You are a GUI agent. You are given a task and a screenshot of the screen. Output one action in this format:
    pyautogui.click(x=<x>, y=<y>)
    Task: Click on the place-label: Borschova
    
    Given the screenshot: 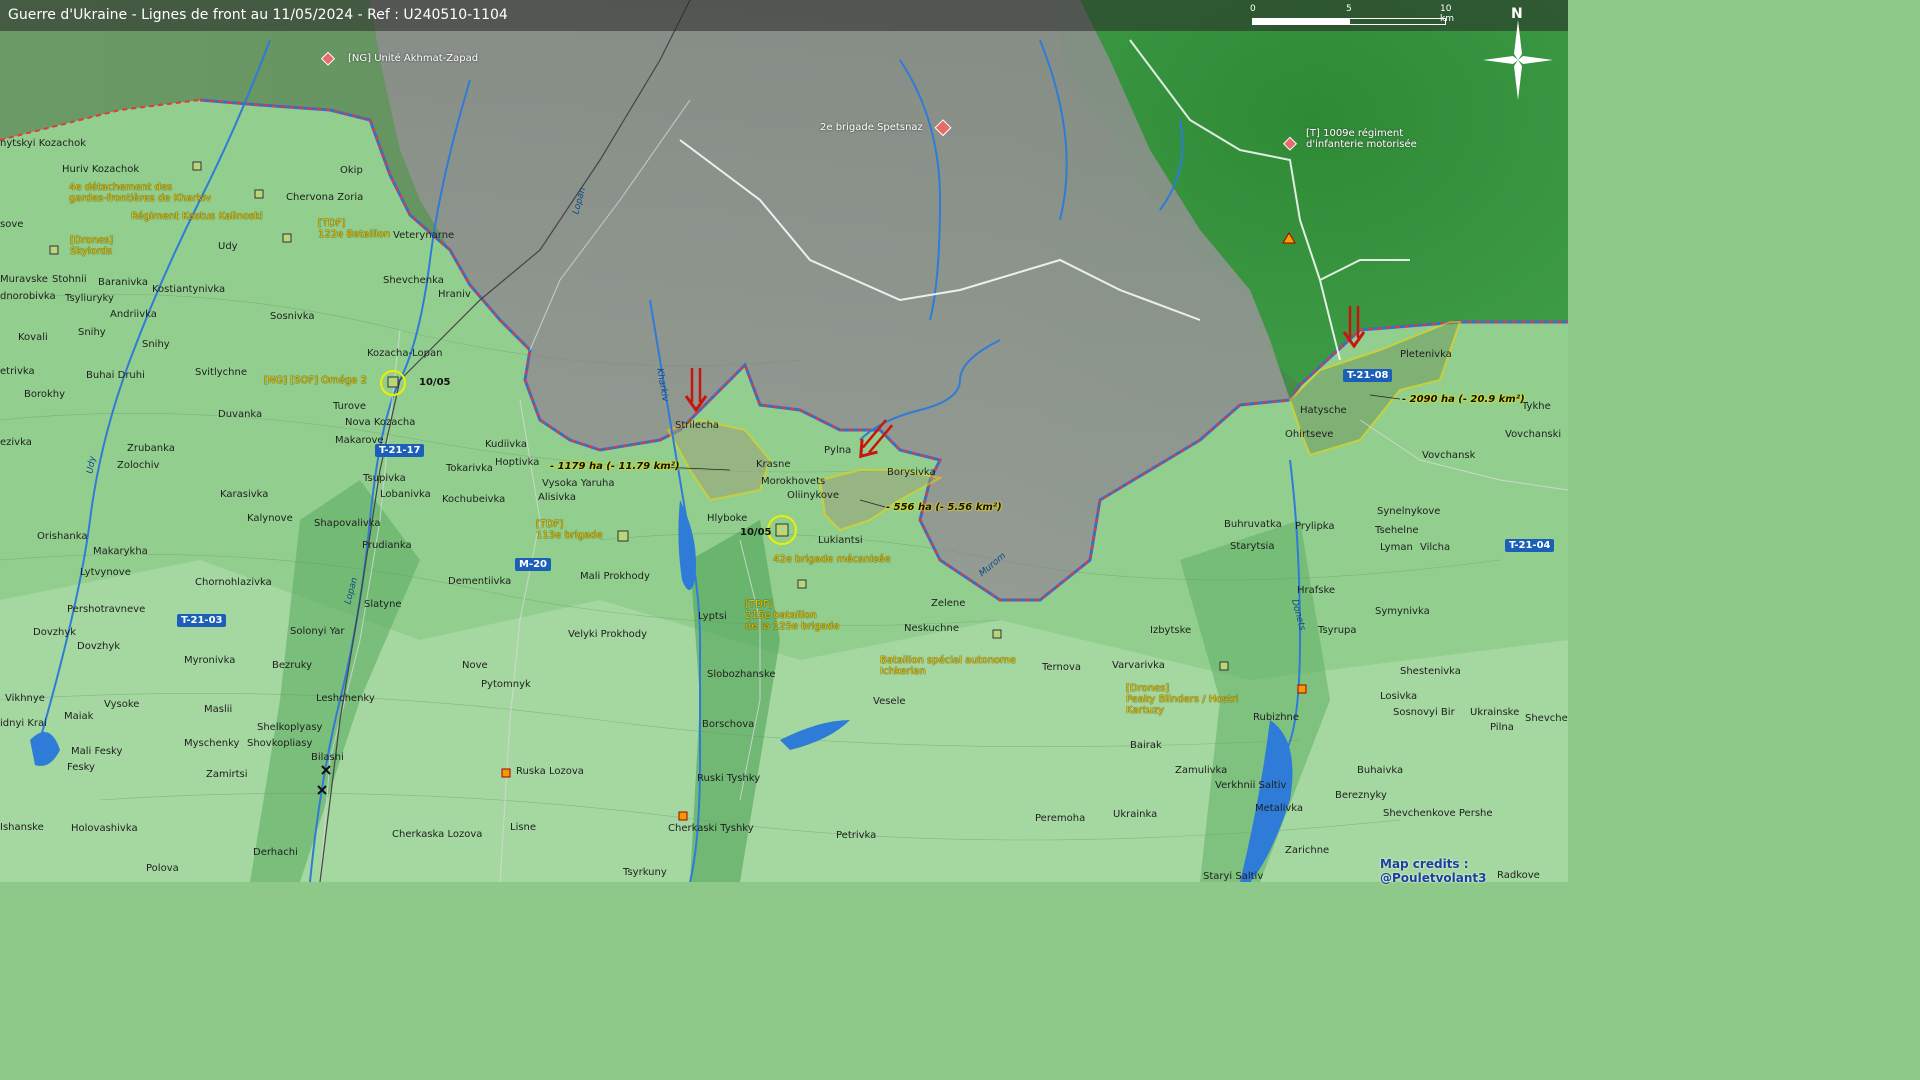 What is the action you would take?
    pyautogui.click(x=728, y=724)
    